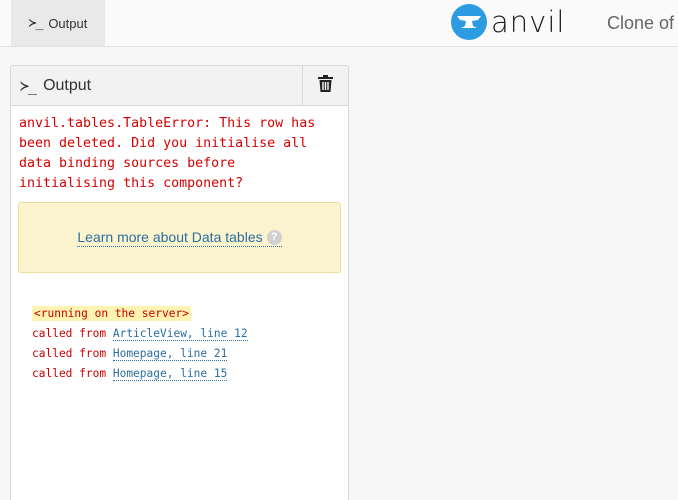 This screenshot has width=678, height=500. I want to click on help-box: Learn more about Data tables ?, so click(179, 237).